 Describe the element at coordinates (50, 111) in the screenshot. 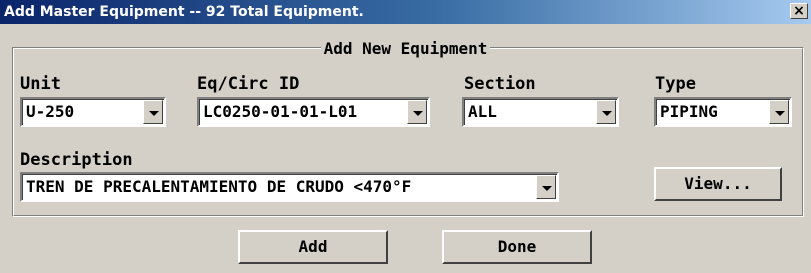

I see `unit-value: U-250` at that location.